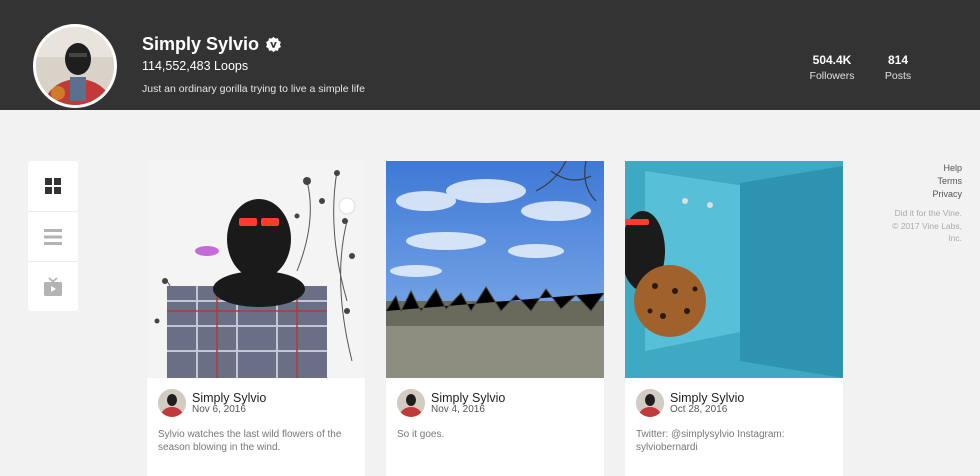  Describe the element at coordinates (219, 409) in the screenshot. I see `post-date: Nov 6, 2016` at that location.